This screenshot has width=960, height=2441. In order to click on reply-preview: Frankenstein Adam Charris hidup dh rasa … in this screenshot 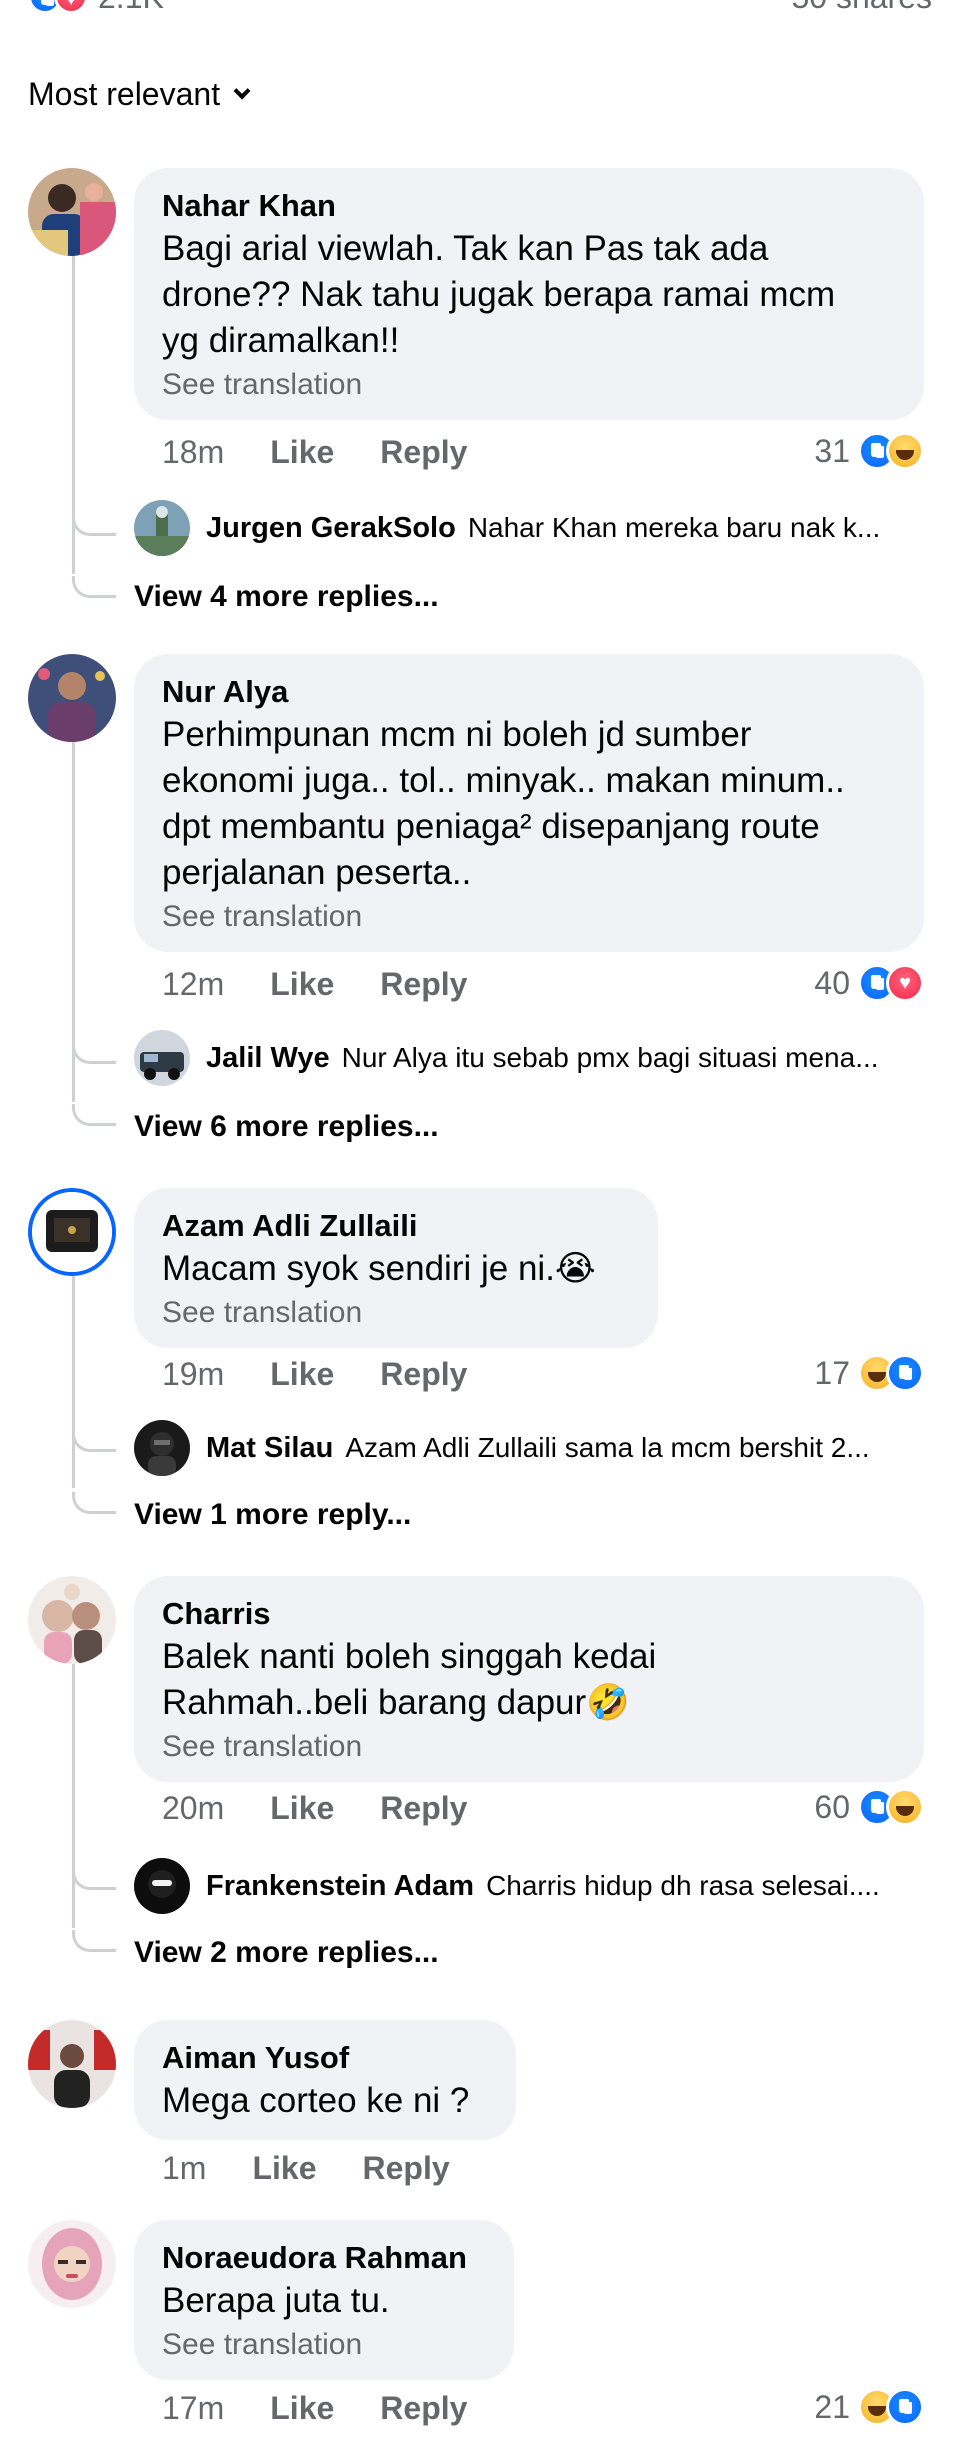, I will do `click(534, 1886)`.